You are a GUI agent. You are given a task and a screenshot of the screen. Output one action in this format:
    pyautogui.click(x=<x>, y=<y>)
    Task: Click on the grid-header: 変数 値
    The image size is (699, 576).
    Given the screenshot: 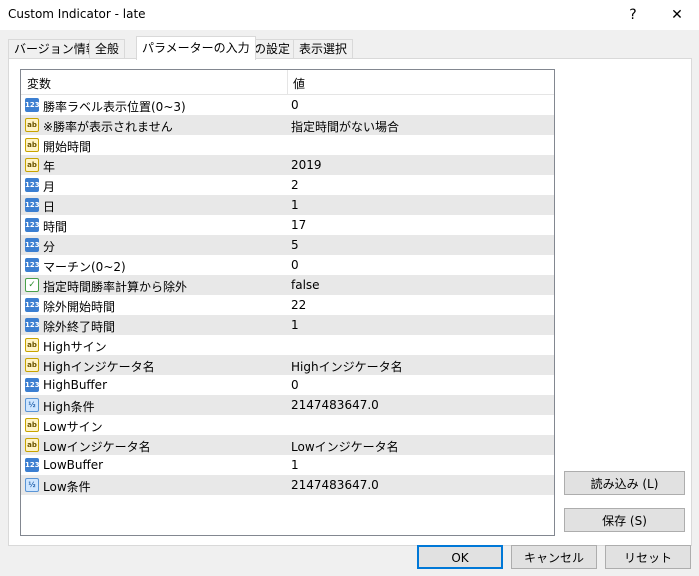 What is the action you would take?
    pyautogui.click(x=287, y=82)
    